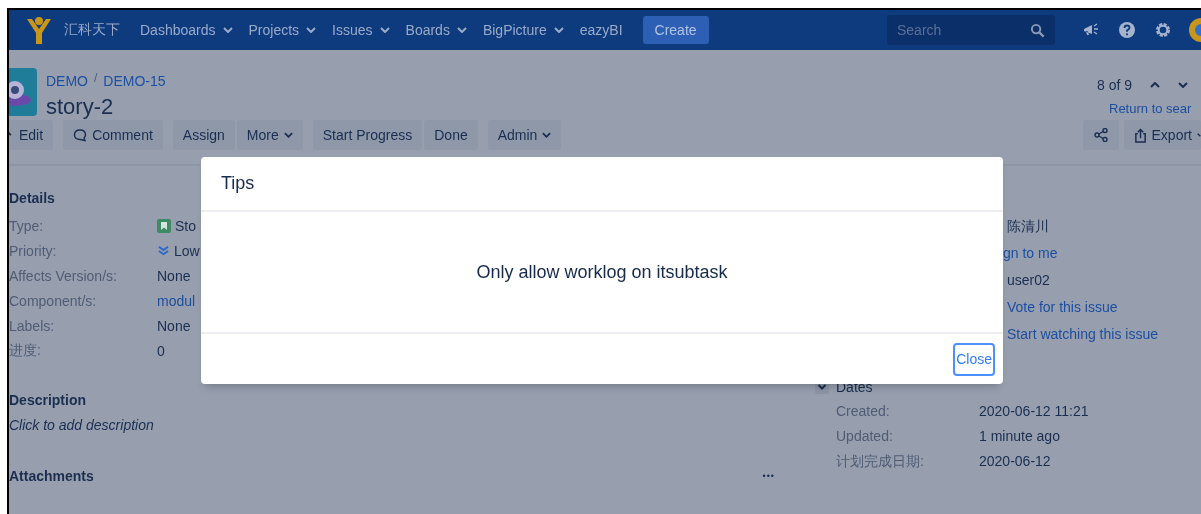 Image resolution: width=1201 pixels, height=514 pixels. What do you see at coordinates (163, 250) in the screenshot?
I see `double-chevron-down-icon` at bounding box center [163, 250].